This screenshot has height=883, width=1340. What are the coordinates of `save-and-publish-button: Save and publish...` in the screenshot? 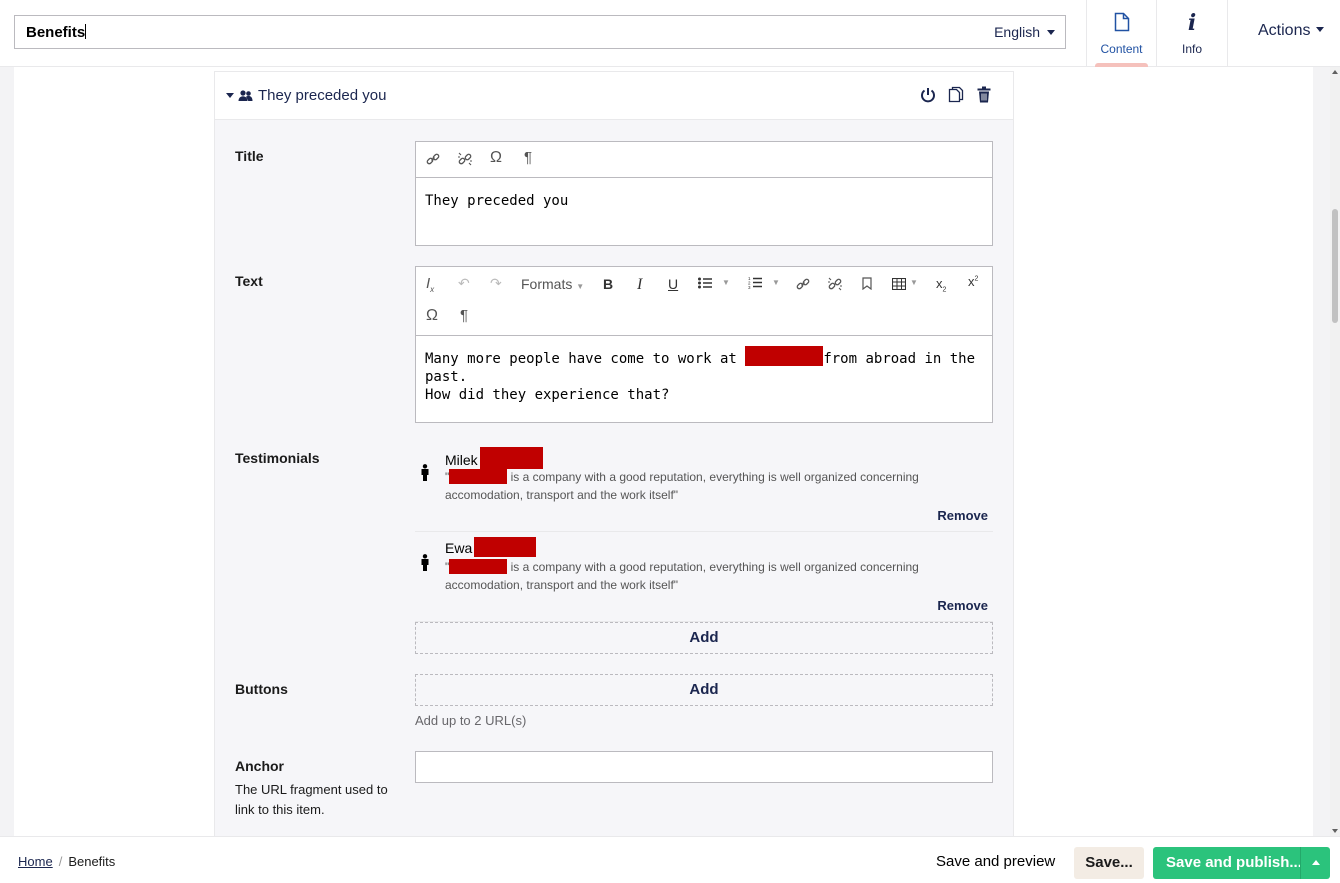 It's located at (1241, 863).